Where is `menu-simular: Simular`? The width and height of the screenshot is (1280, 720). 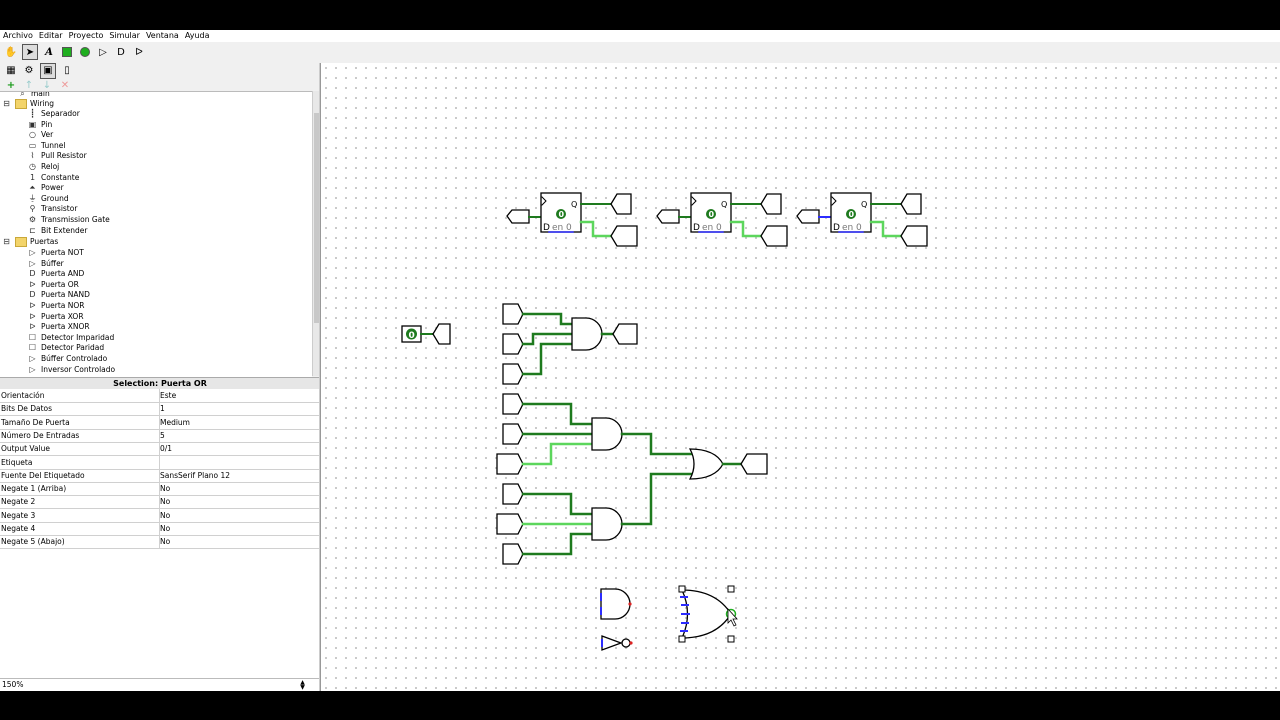 menu-simular: Simular is located at coordinates (124, 36).